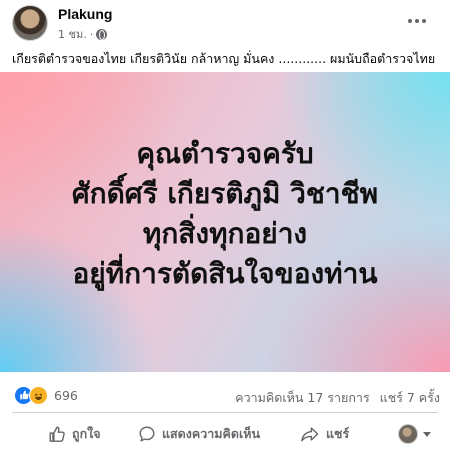  I want to click on share-count: แชร์ 7 ครั้ง, so click(410, 398).